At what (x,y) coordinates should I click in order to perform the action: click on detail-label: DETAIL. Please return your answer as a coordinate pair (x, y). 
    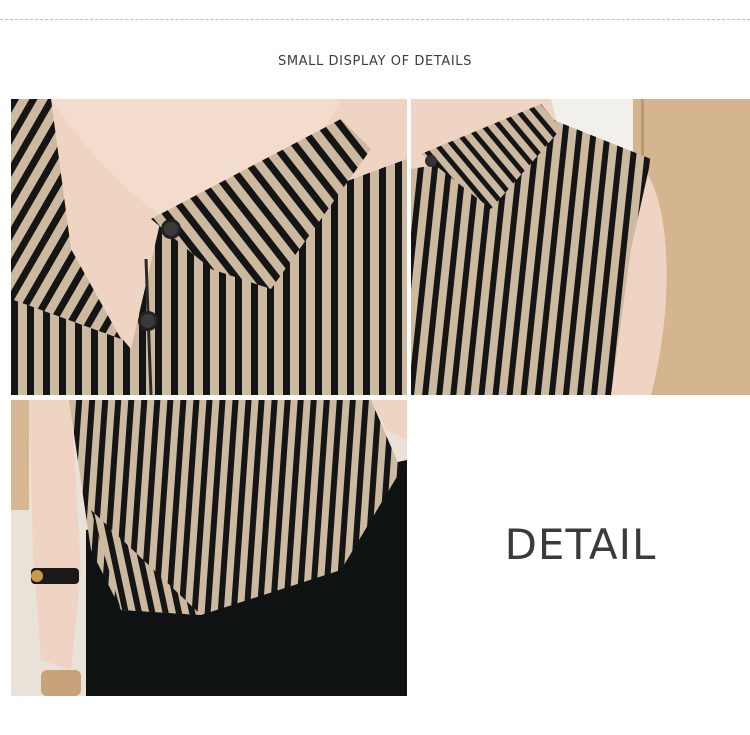
    Looking at the image, I should click on (580, 544).